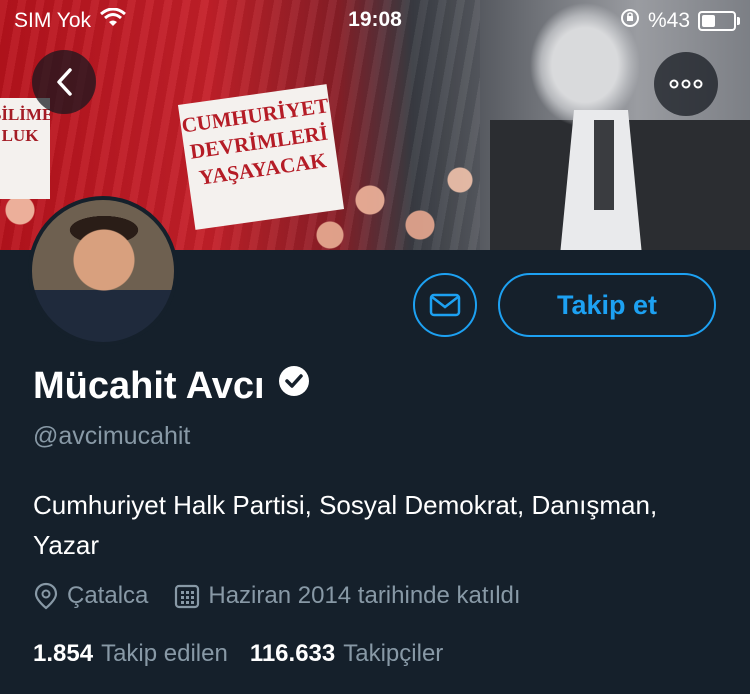 The image size is (750, 694). What do you see at coordinates (668, 20) in the screenshot?
I see `battery-percent: %43` at bounding box center [668, 20].